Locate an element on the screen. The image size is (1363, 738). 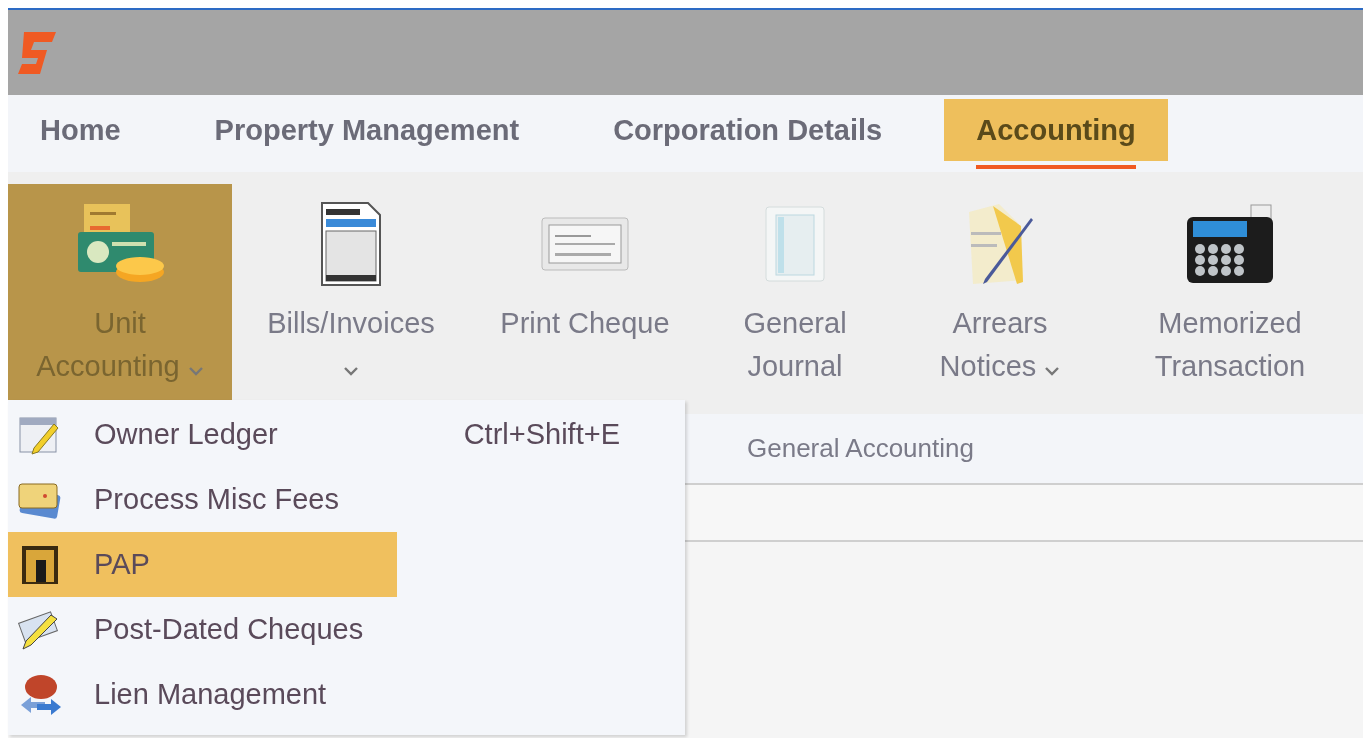
group-label: General Accounting is located at coordinates (860, 448).